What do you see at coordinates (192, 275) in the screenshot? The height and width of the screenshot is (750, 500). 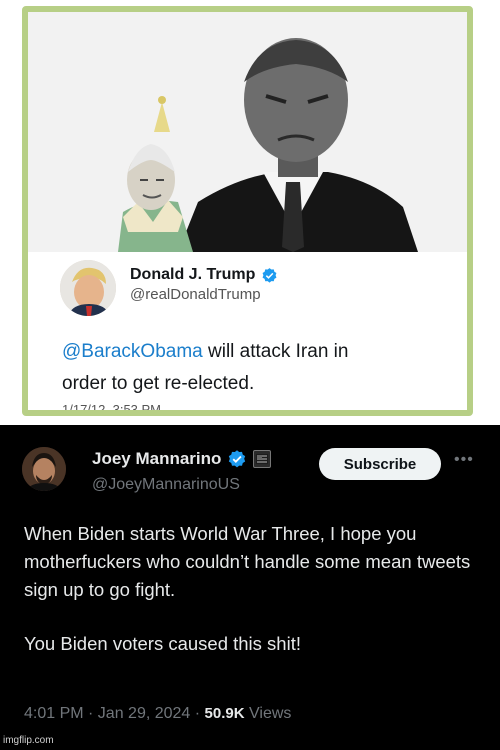 I see `author-name: Donald J. Trump` at bounding box center [192, 275].